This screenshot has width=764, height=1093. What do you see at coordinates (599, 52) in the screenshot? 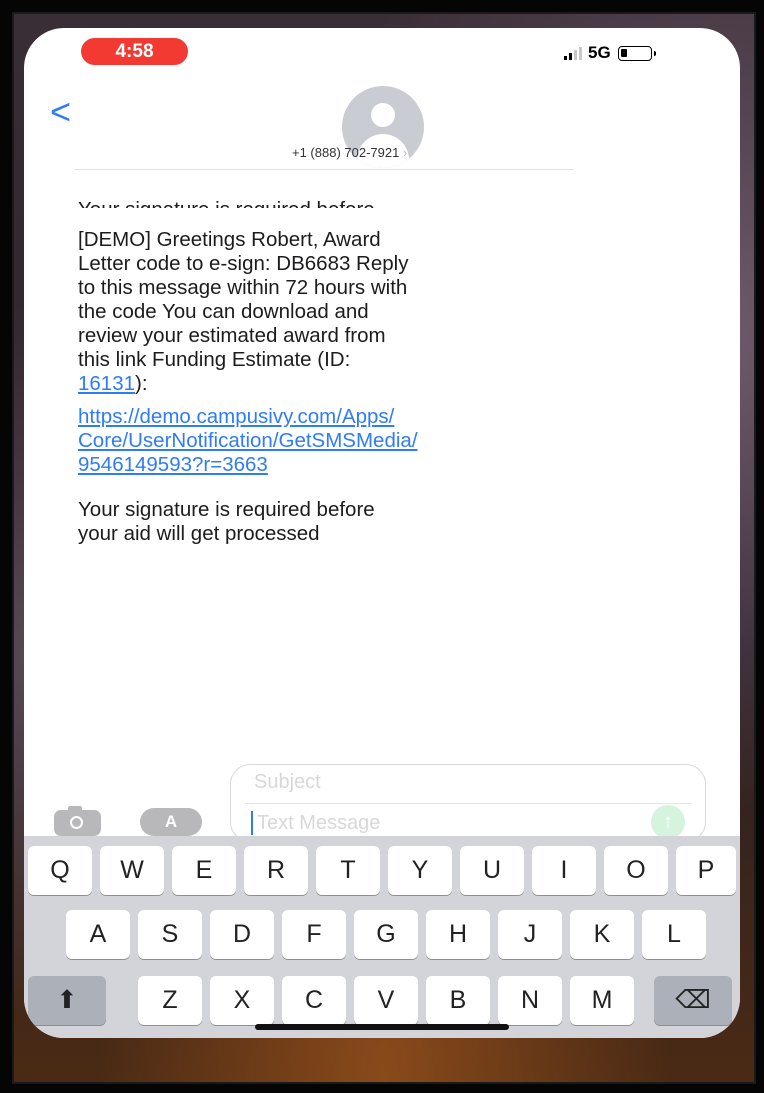
I see `network-type: 5G` at bounding box center [599, 52].